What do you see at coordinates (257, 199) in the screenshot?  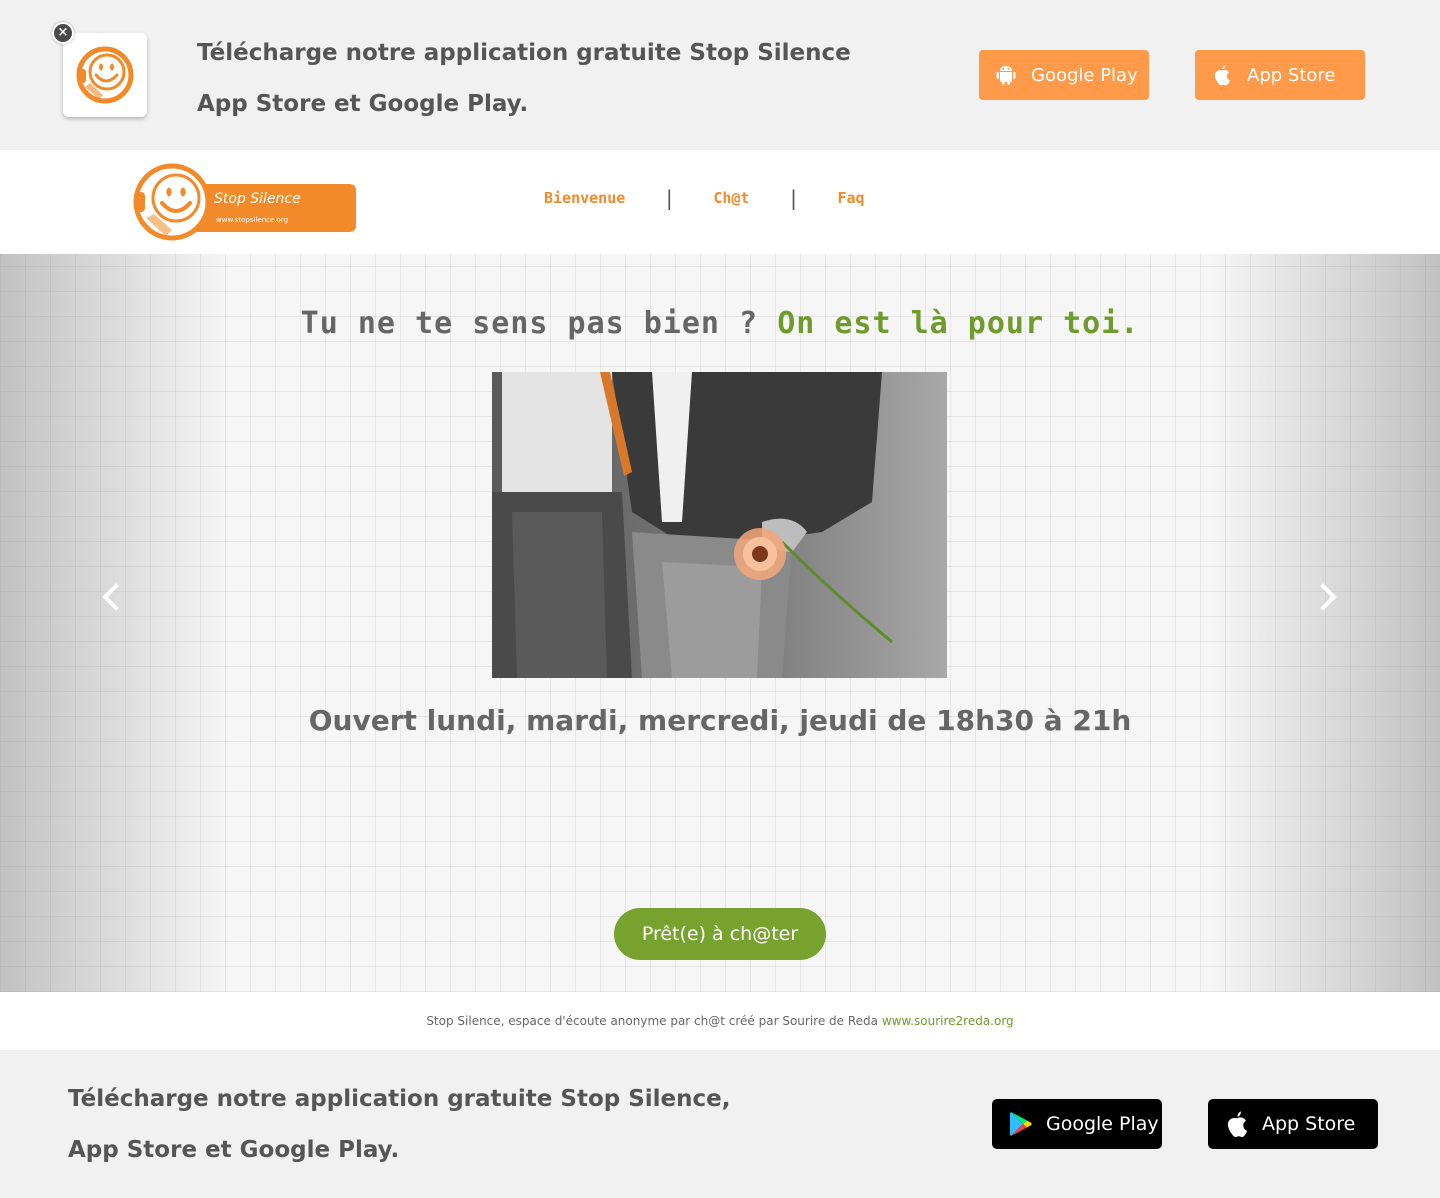 I see `logo-title: Stop Silence` at bounding box center [257, 199].